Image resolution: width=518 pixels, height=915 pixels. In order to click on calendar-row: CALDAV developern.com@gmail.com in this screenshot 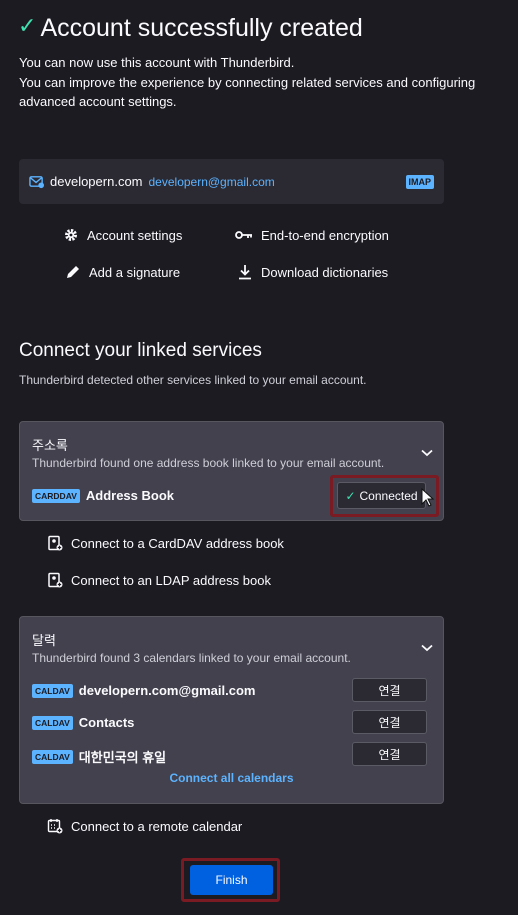, I will do `click(143, 690)`.